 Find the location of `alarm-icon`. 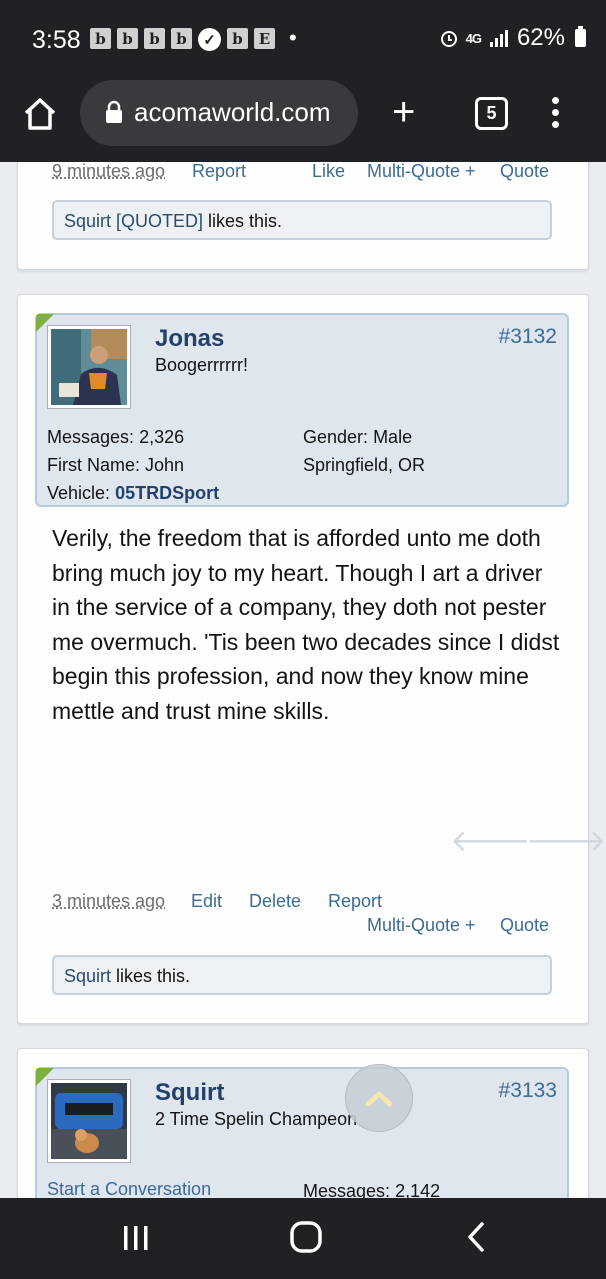

alarm-icon is located at coordinates (448, 39).